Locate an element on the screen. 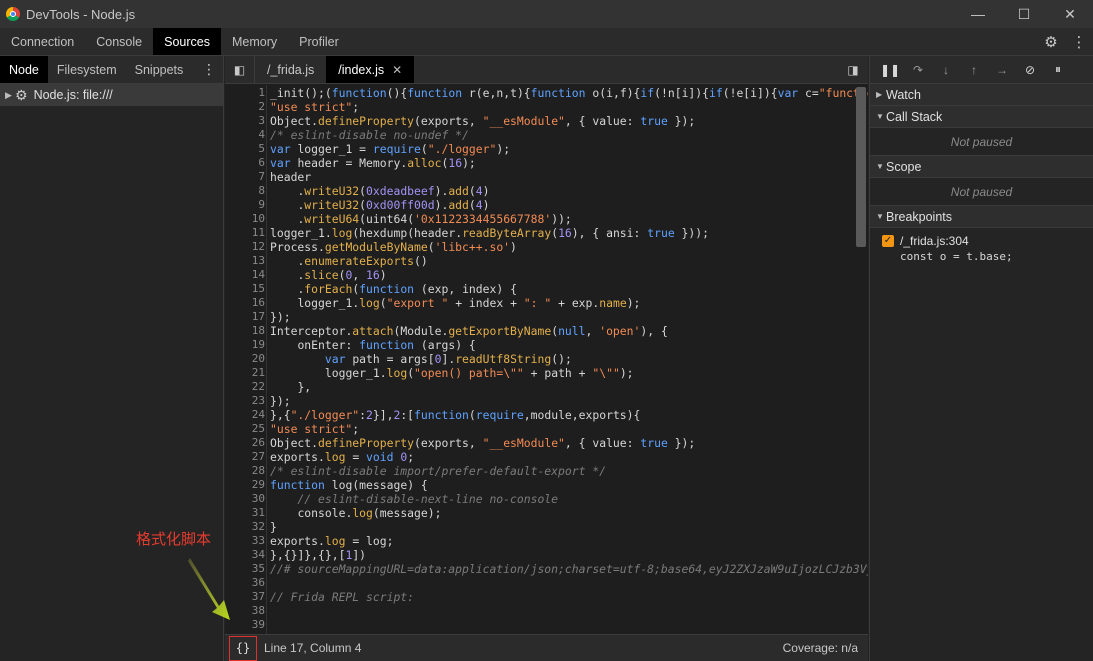 Image resolution: width=1093 pixels, height=661 pixels. tab-connection: Connection is located at coordinates (42, 41).